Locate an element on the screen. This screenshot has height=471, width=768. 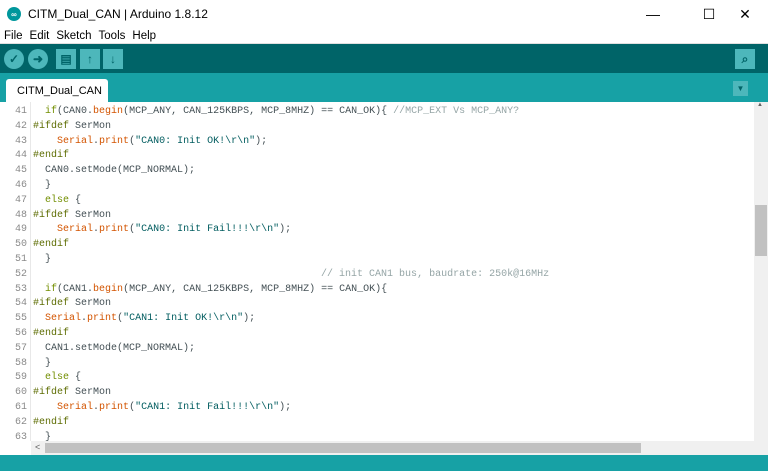
menu-help: Help is located at coordinates (143, 36).